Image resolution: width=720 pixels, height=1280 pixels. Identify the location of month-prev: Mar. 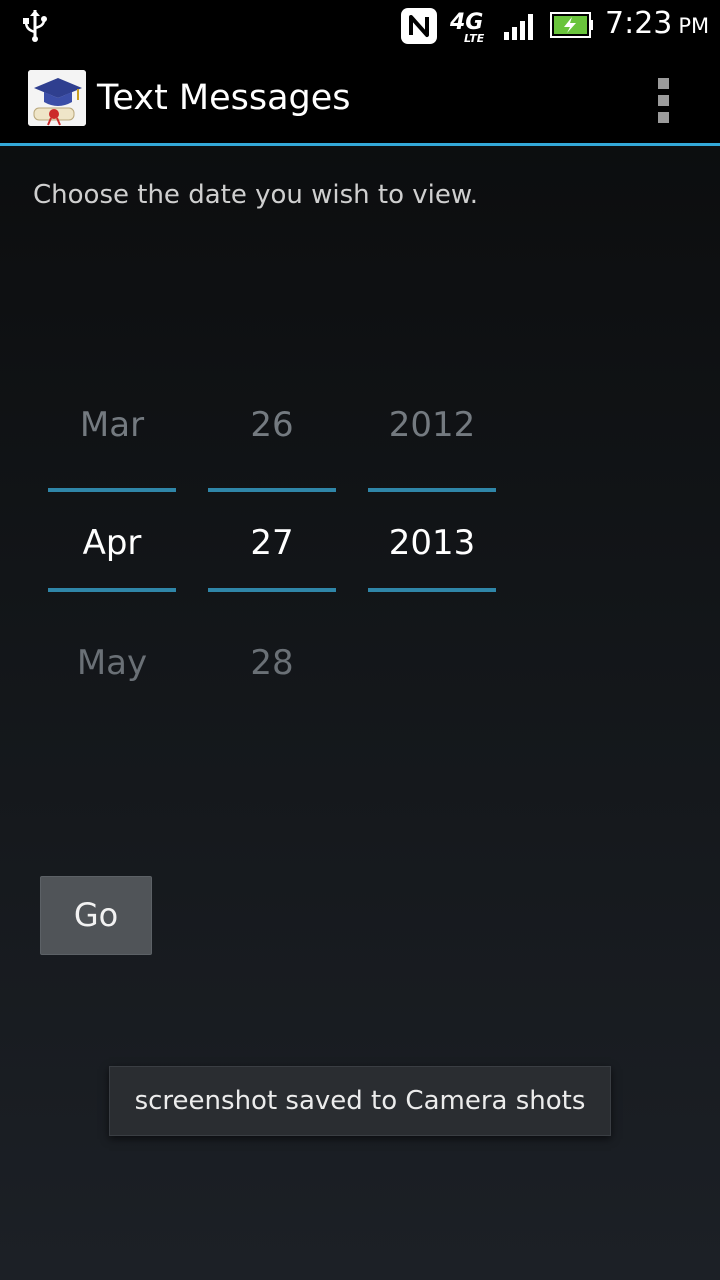
(112, 425).